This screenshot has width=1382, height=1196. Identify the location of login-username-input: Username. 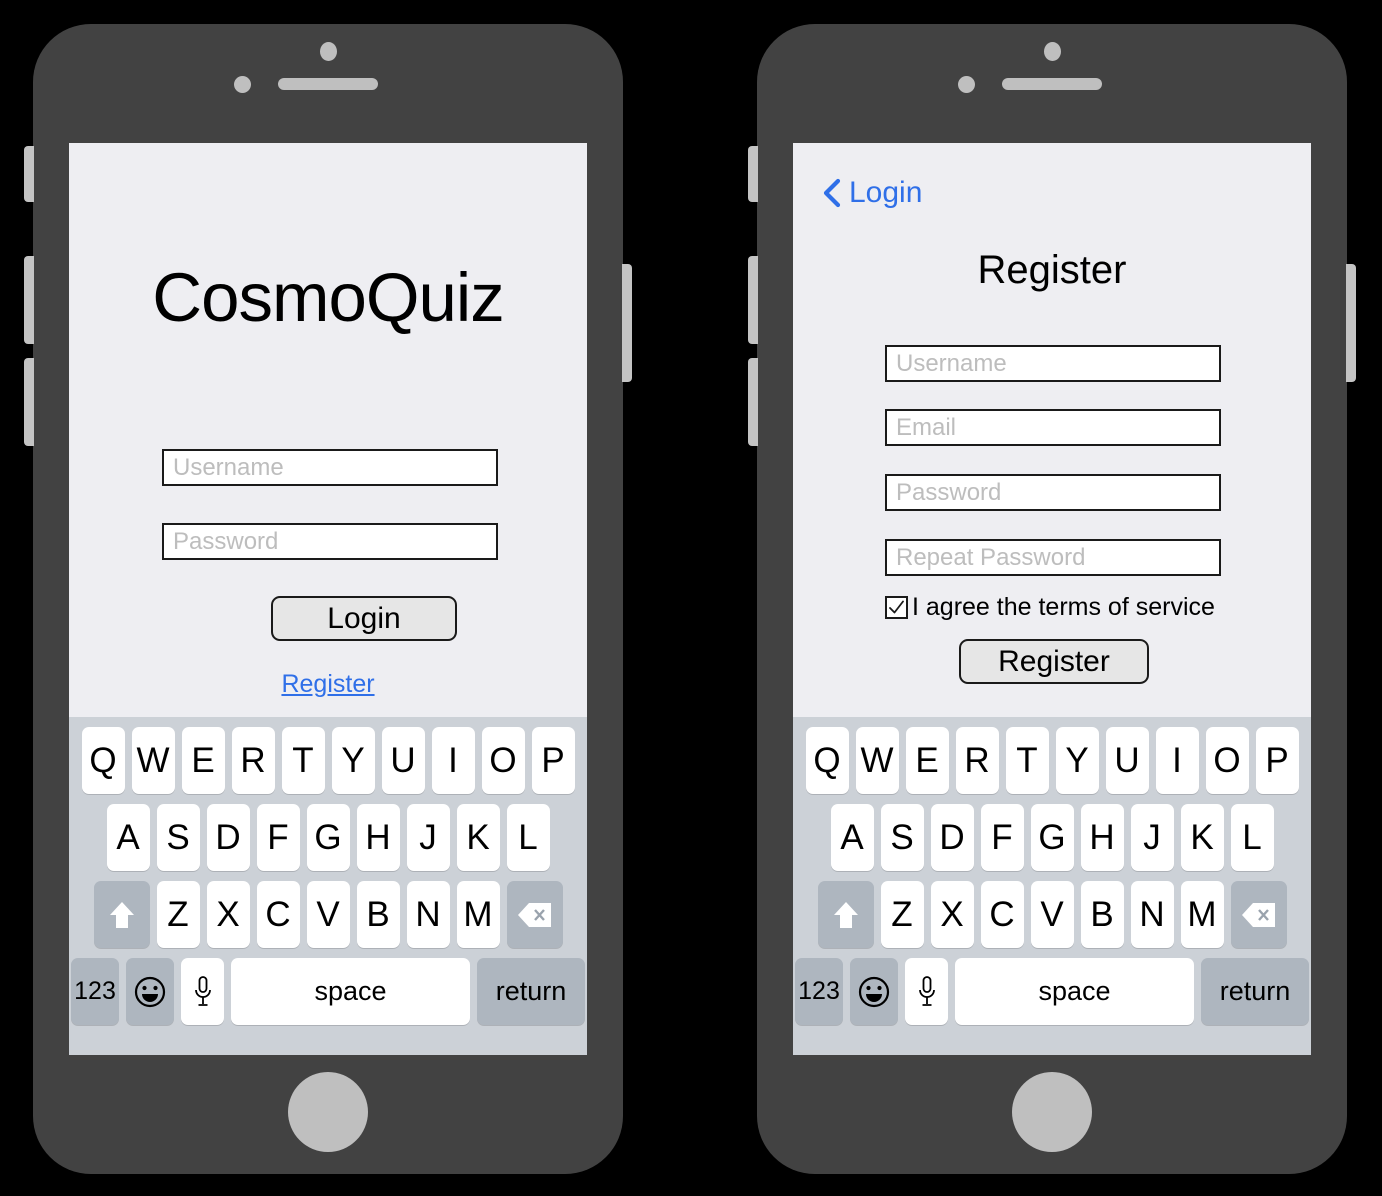
(330, 467).